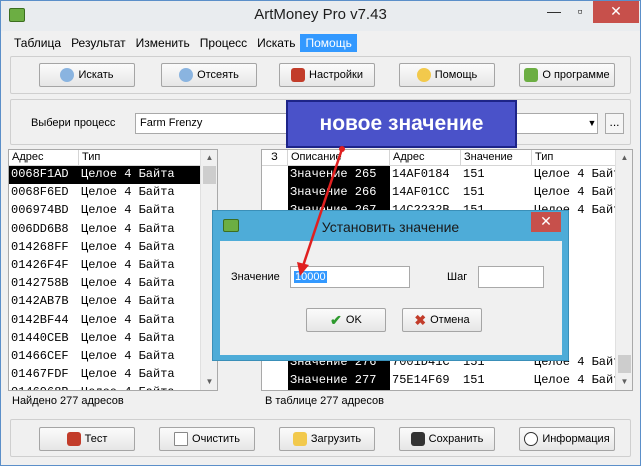 The height and width of the screenshot is (466, 641). I want to click on address-cell: 14AF01CC, so click(421, 192).